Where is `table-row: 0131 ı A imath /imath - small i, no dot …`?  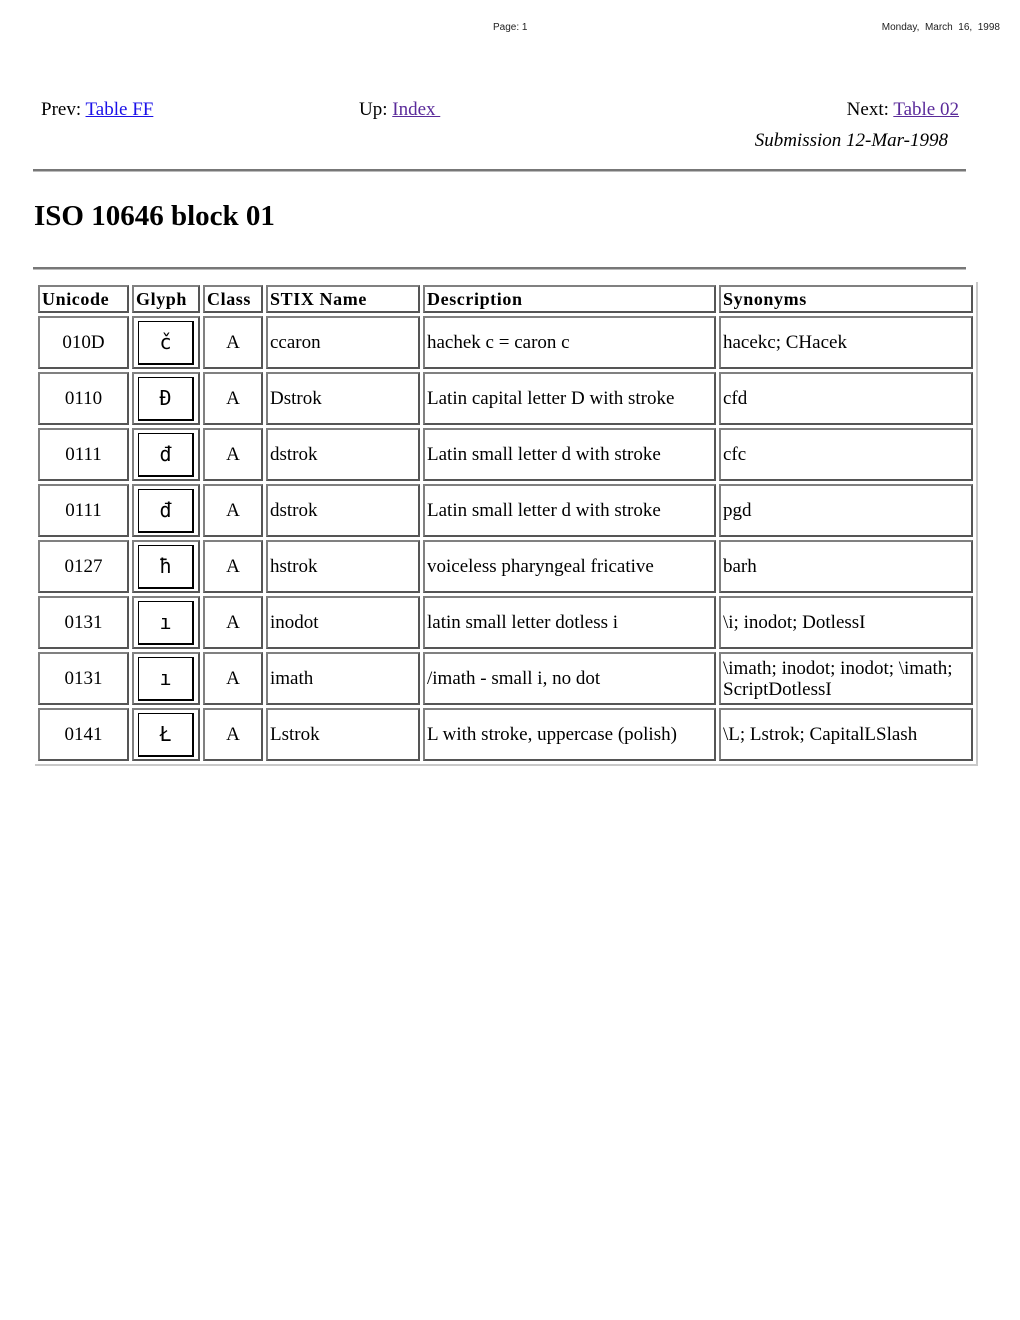
table-row: 0131 ı A imath /imath - small i, no dot … is located at coordinates (505, 678).